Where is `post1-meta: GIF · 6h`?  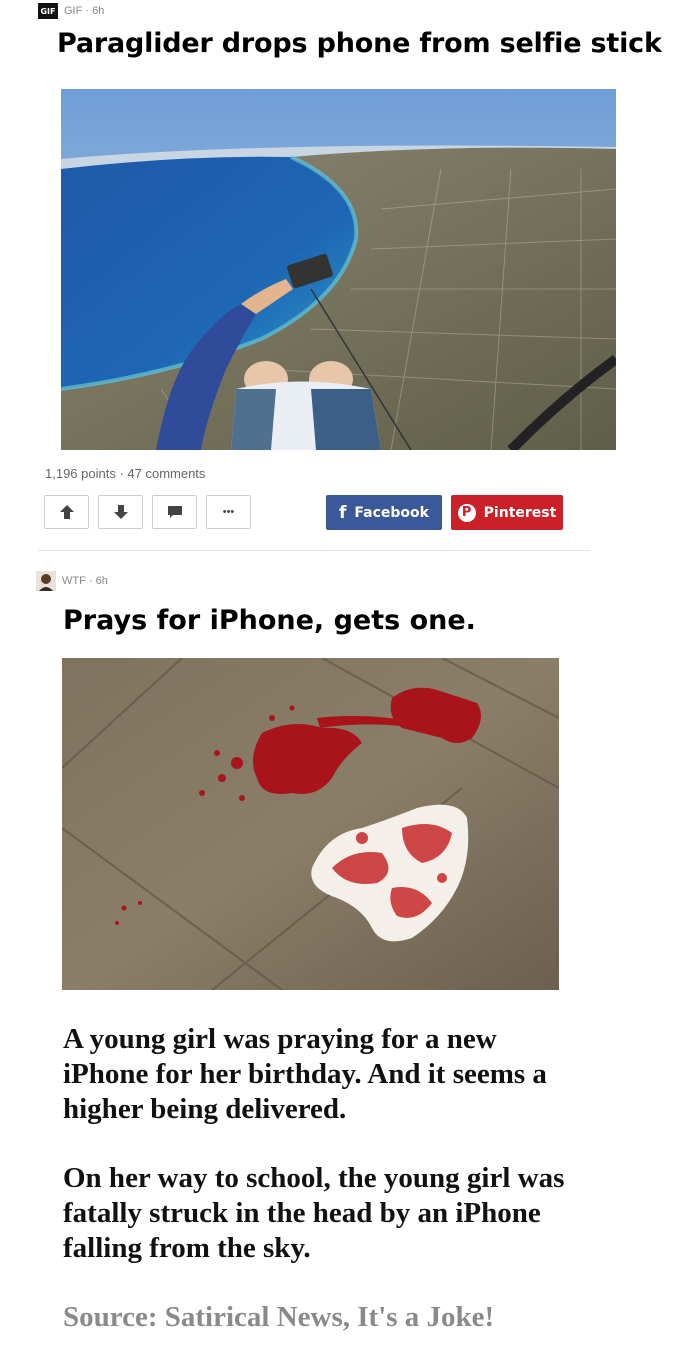 post1-meta: GIF · 6h is located at coordinates (84, 11).